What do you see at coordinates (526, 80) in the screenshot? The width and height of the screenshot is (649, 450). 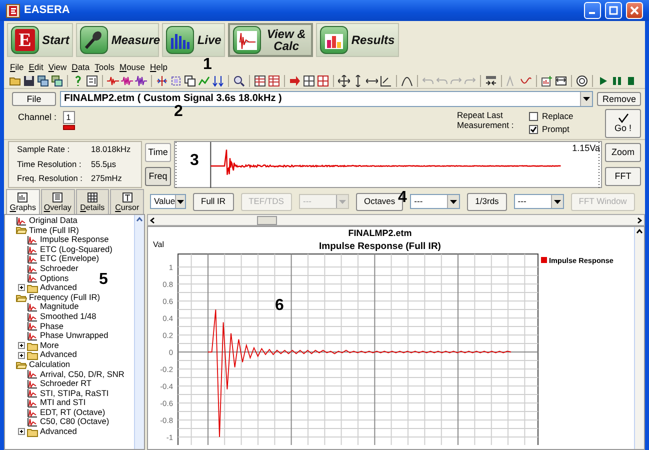 I see `curve-icon` at bounding box center [526, 80].